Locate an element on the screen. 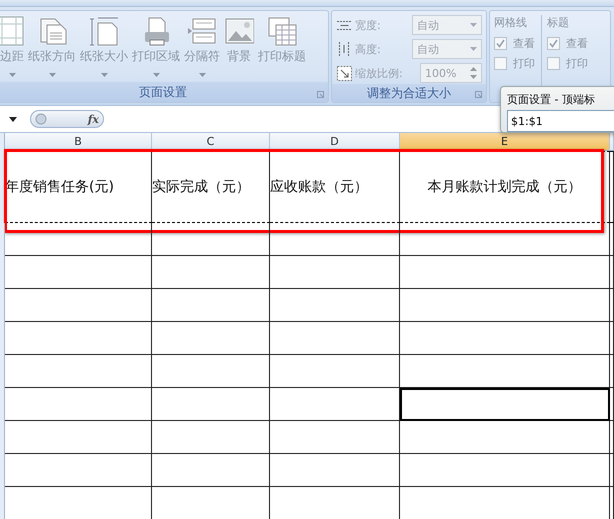  range-input: $1:$1 is located at coordinates (560, 121).